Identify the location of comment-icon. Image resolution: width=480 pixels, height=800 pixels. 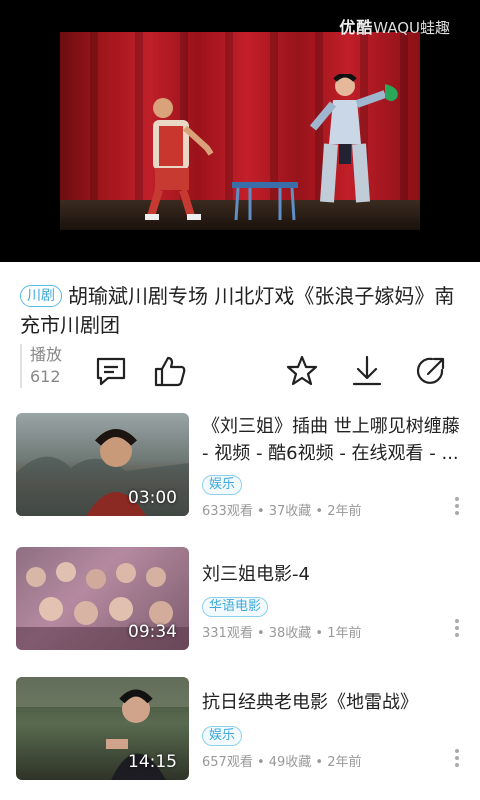
(111, 371).